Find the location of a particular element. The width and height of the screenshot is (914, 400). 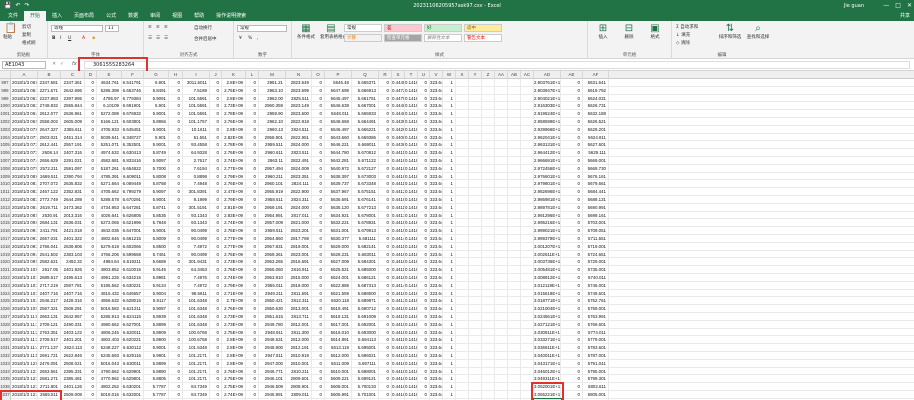

cell: 2950.421 is located at coordinates (272, 301).